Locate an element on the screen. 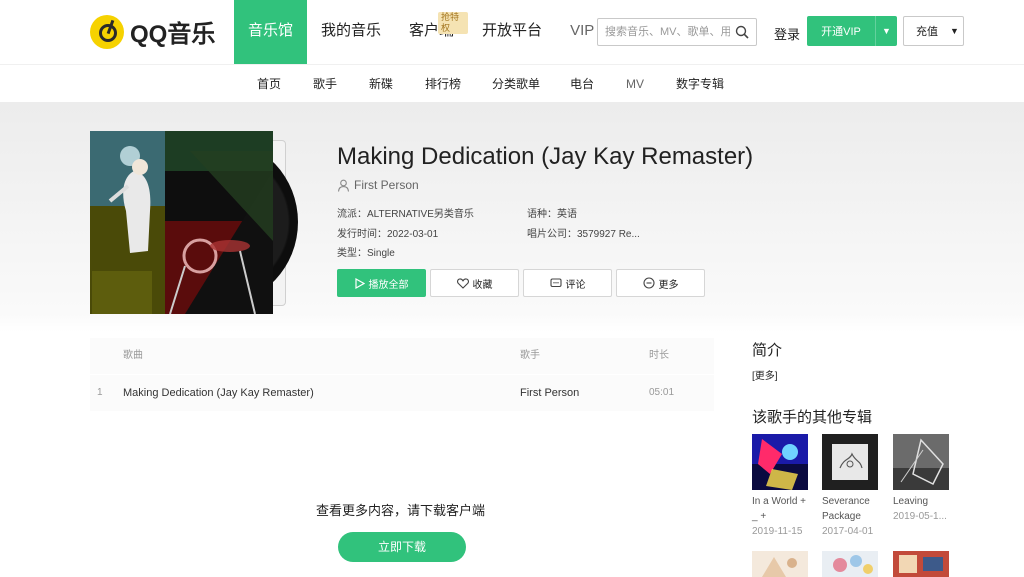 This screenshot has height=577, width=1024. play-all-button: 播放全部 is located at coordinates (381, 283).